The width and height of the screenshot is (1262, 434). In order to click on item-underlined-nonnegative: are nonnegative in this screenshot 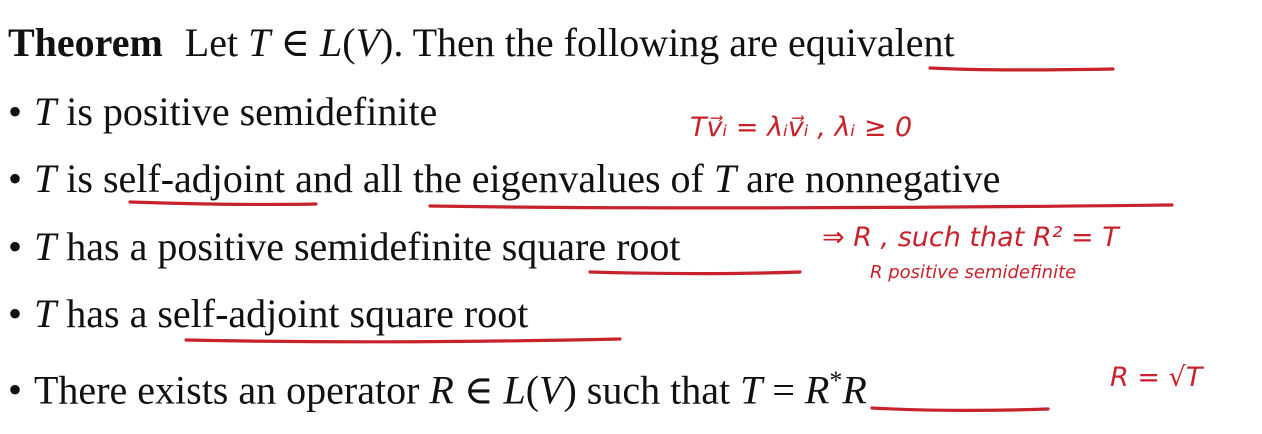, I will do `click(868, 178)`.